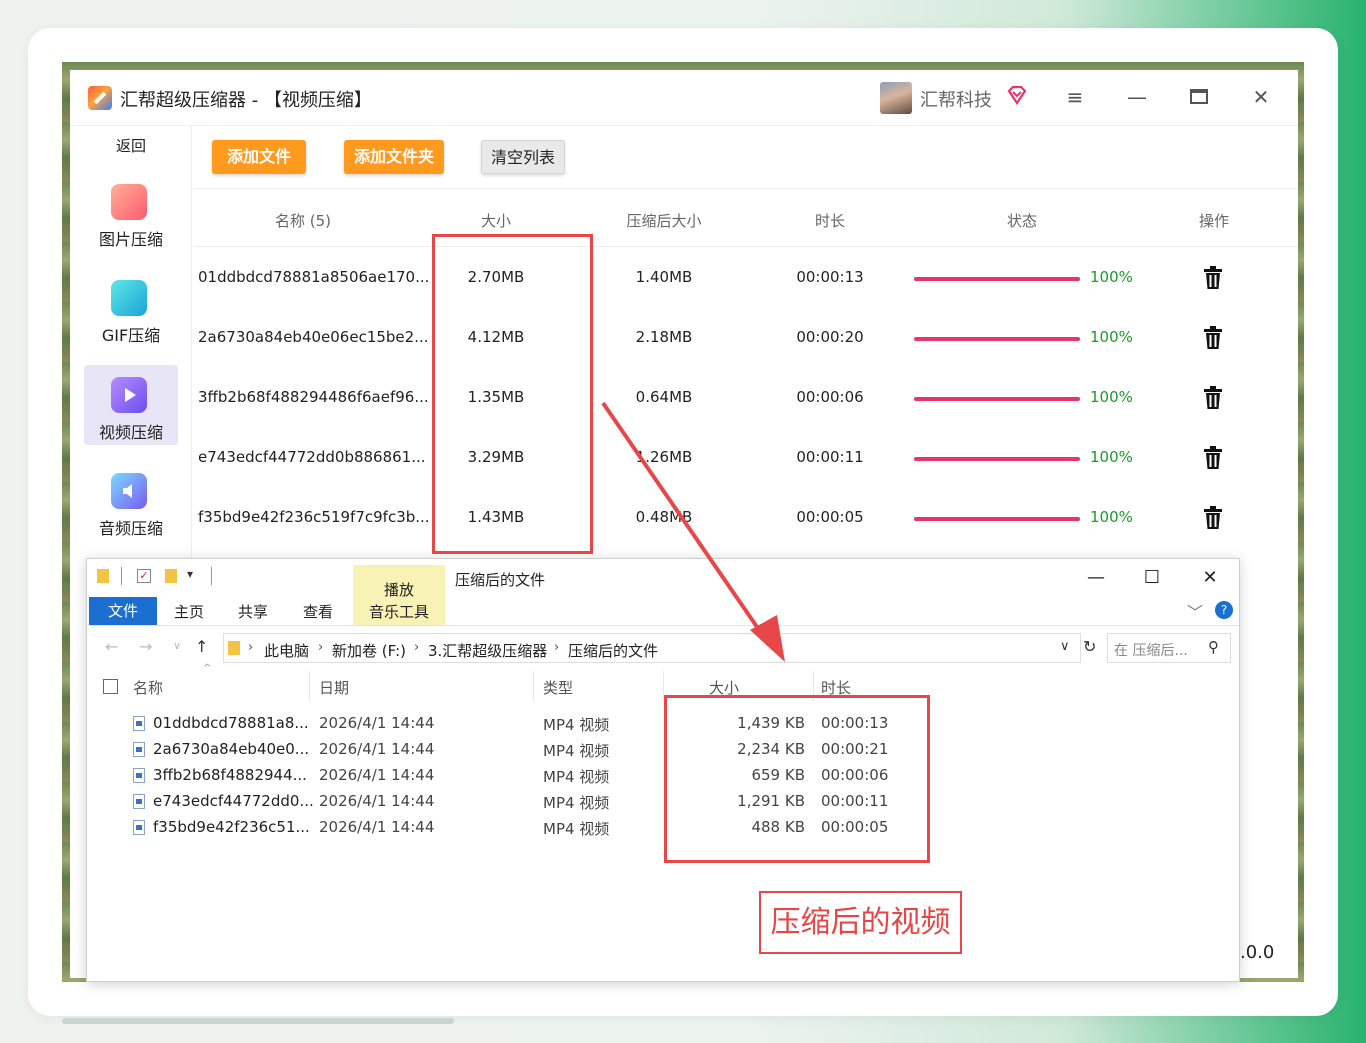  I want to click on maximize-icon, so click(1199, 97).